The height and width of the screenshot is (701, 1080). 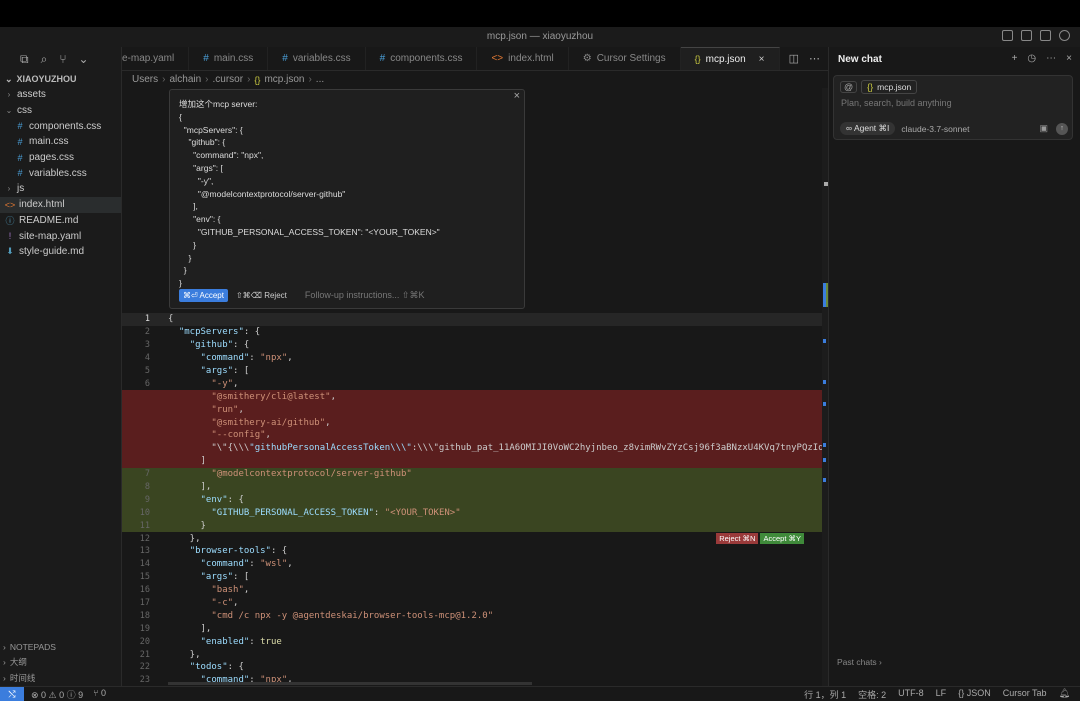 What do you see at coordinates (472, 410) in the screenshot?
I see `deleted-code-line: "run",` at bounding box center [472, 410].